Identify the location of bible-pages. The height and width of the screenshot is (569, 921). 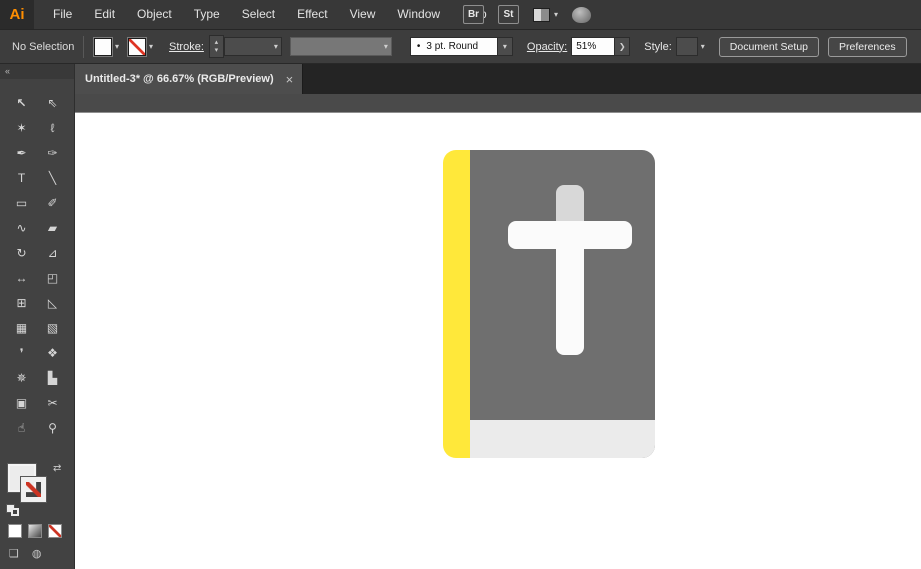
(562, 439).